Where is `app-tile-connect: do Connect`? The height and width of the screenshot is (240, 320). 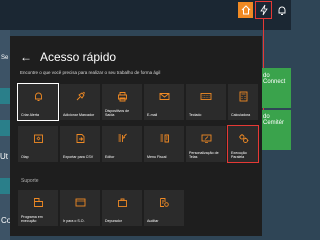 app-tile-connect: do Connect is located at coordinates (276, 88).